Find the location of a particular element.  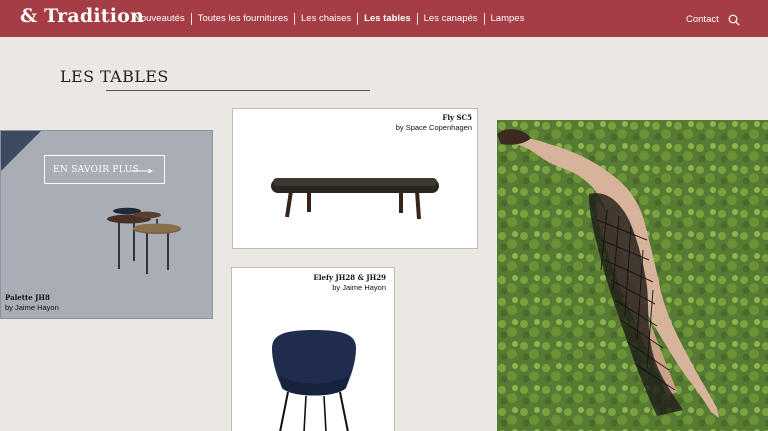

learn-more-button: EN SAVOIR PLUS is located at coordinates (104, 169).